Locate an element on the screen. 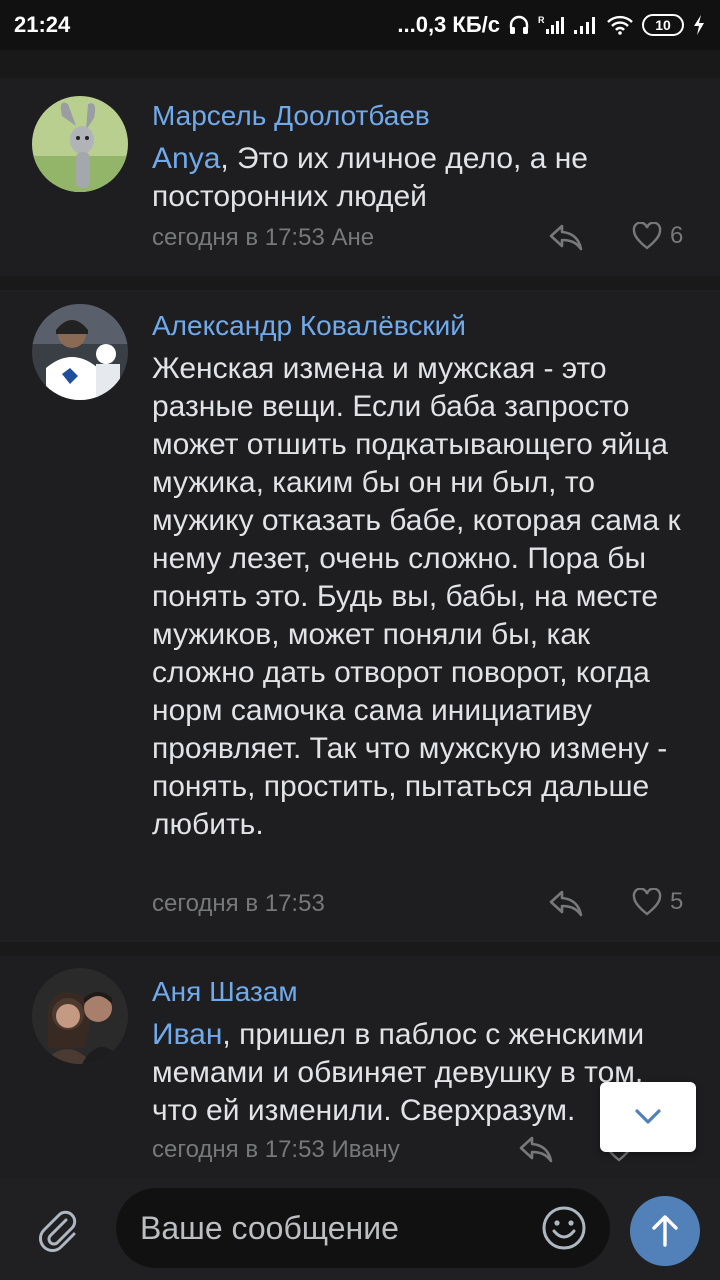  charging-icon is located at coordinates (699, 25).